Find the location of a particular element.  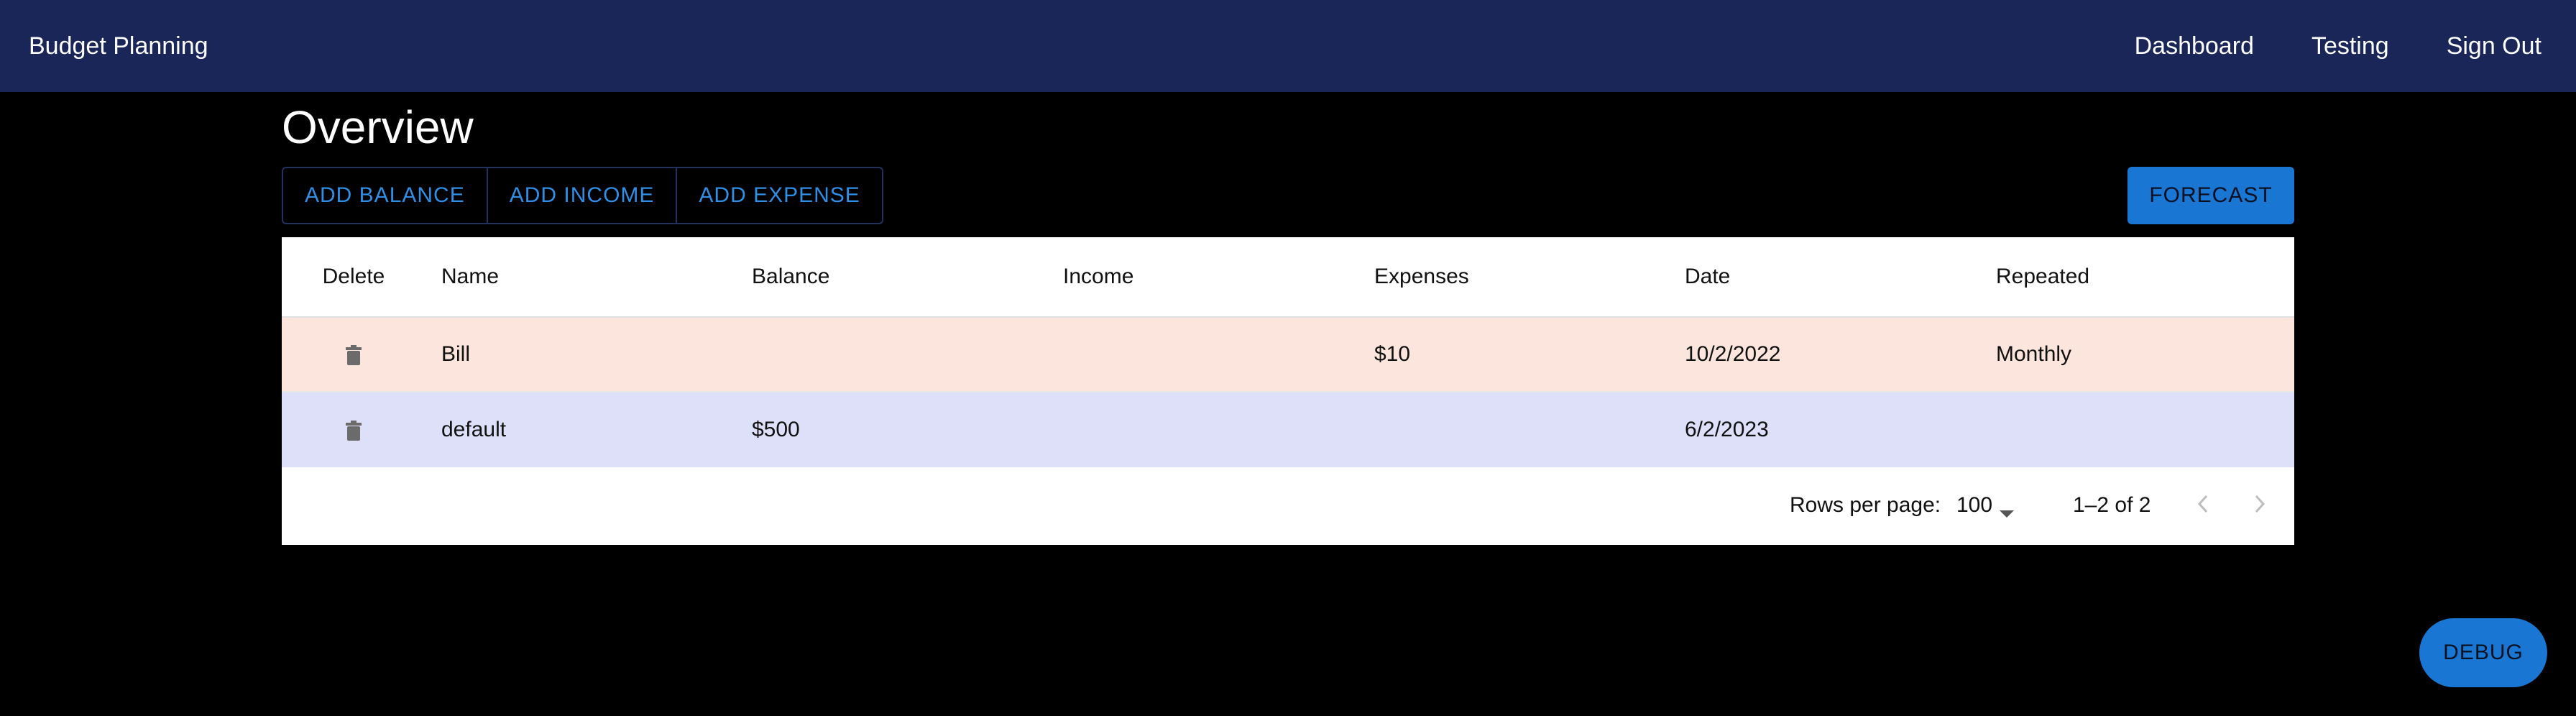

add-balance-button: ADD BALANCE is located at coordinates (385, 195).